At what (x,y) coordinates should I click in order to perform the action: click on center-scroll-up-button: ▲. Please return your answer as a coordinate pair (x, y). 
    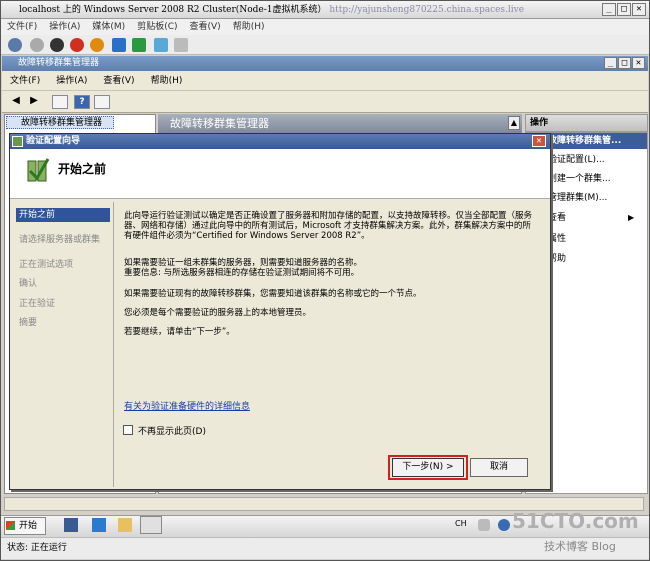
    Looking at the image, I should click on (514, 123).